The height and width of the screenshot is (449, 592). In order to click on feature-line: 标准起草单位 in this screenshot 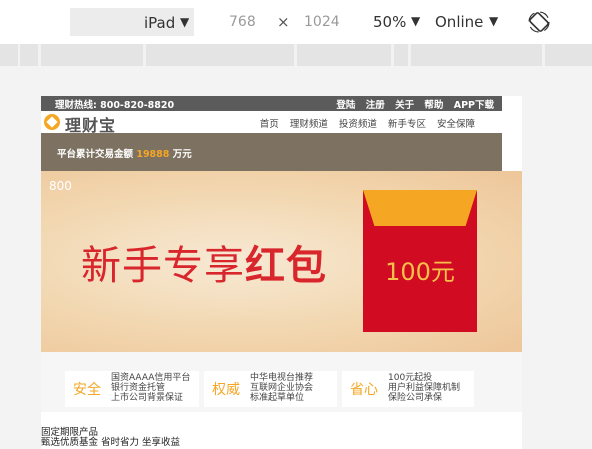, I will do `click(277, 398)`.